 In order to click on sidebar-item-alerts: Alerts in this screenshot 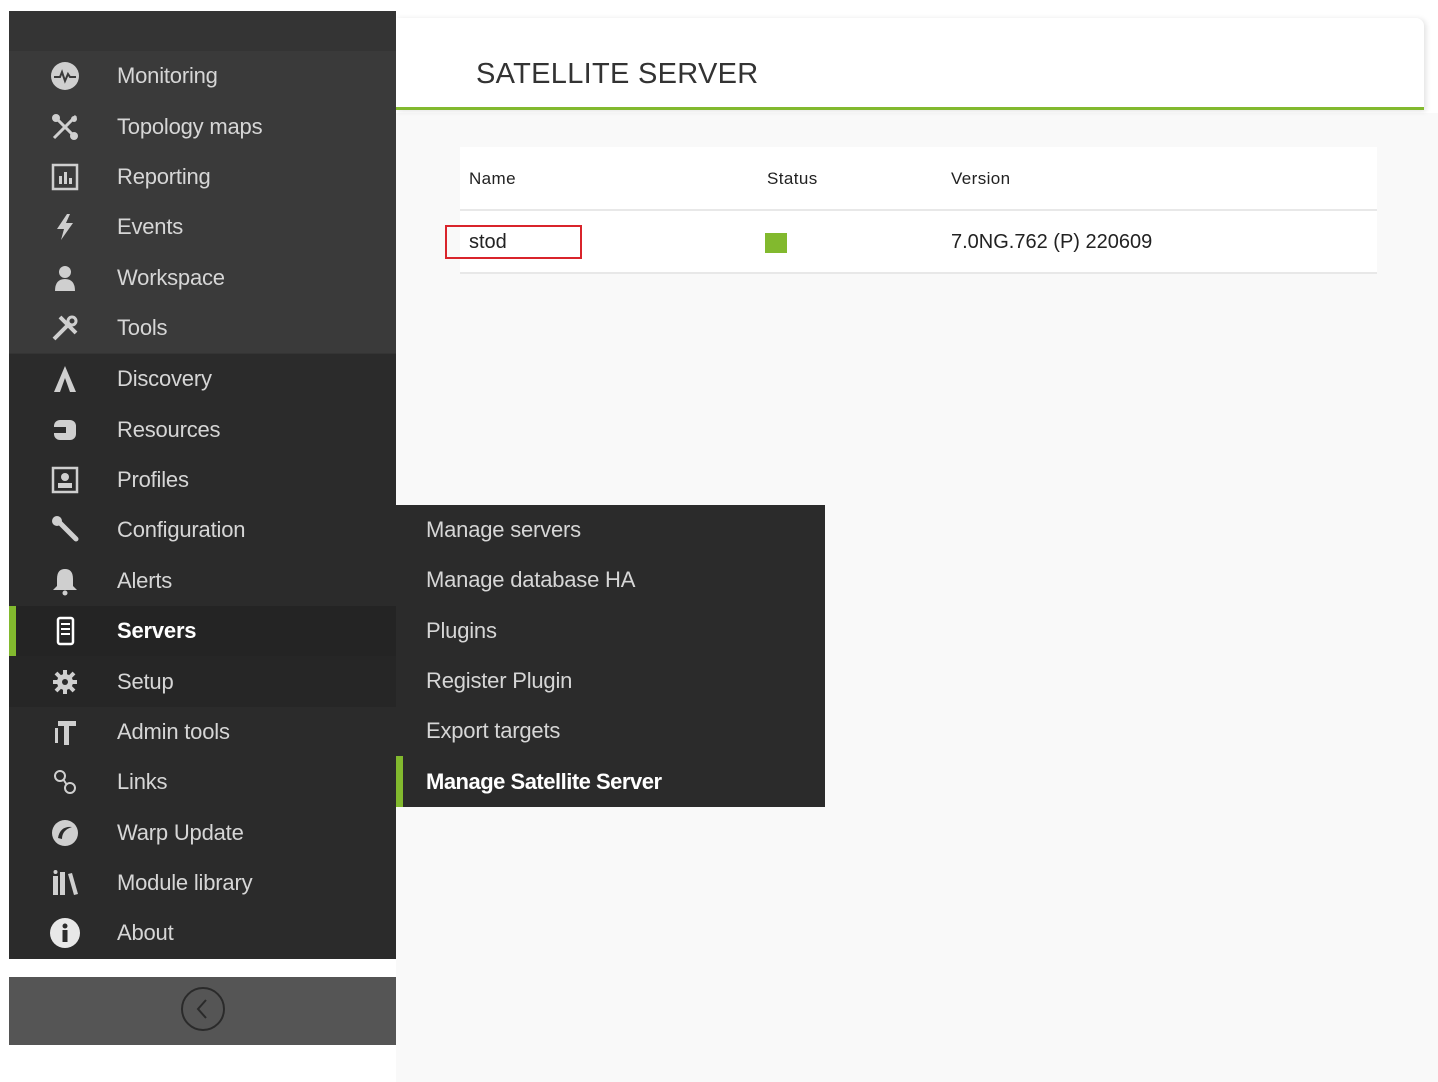, I will do `click(202, 581)`.